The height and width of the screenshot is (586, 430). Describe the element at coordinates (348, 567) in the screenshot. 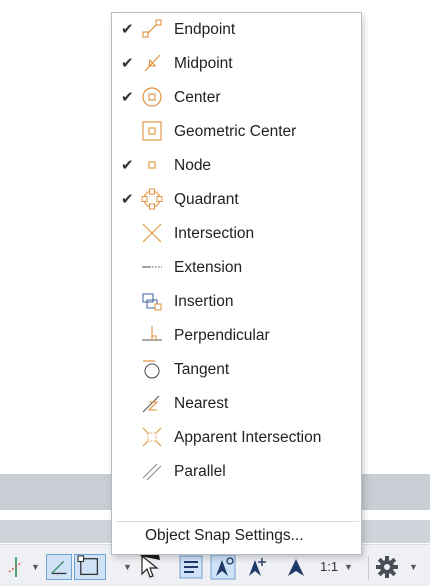

I see `annotation-scale-dropdown-caret: ▼` at that location.